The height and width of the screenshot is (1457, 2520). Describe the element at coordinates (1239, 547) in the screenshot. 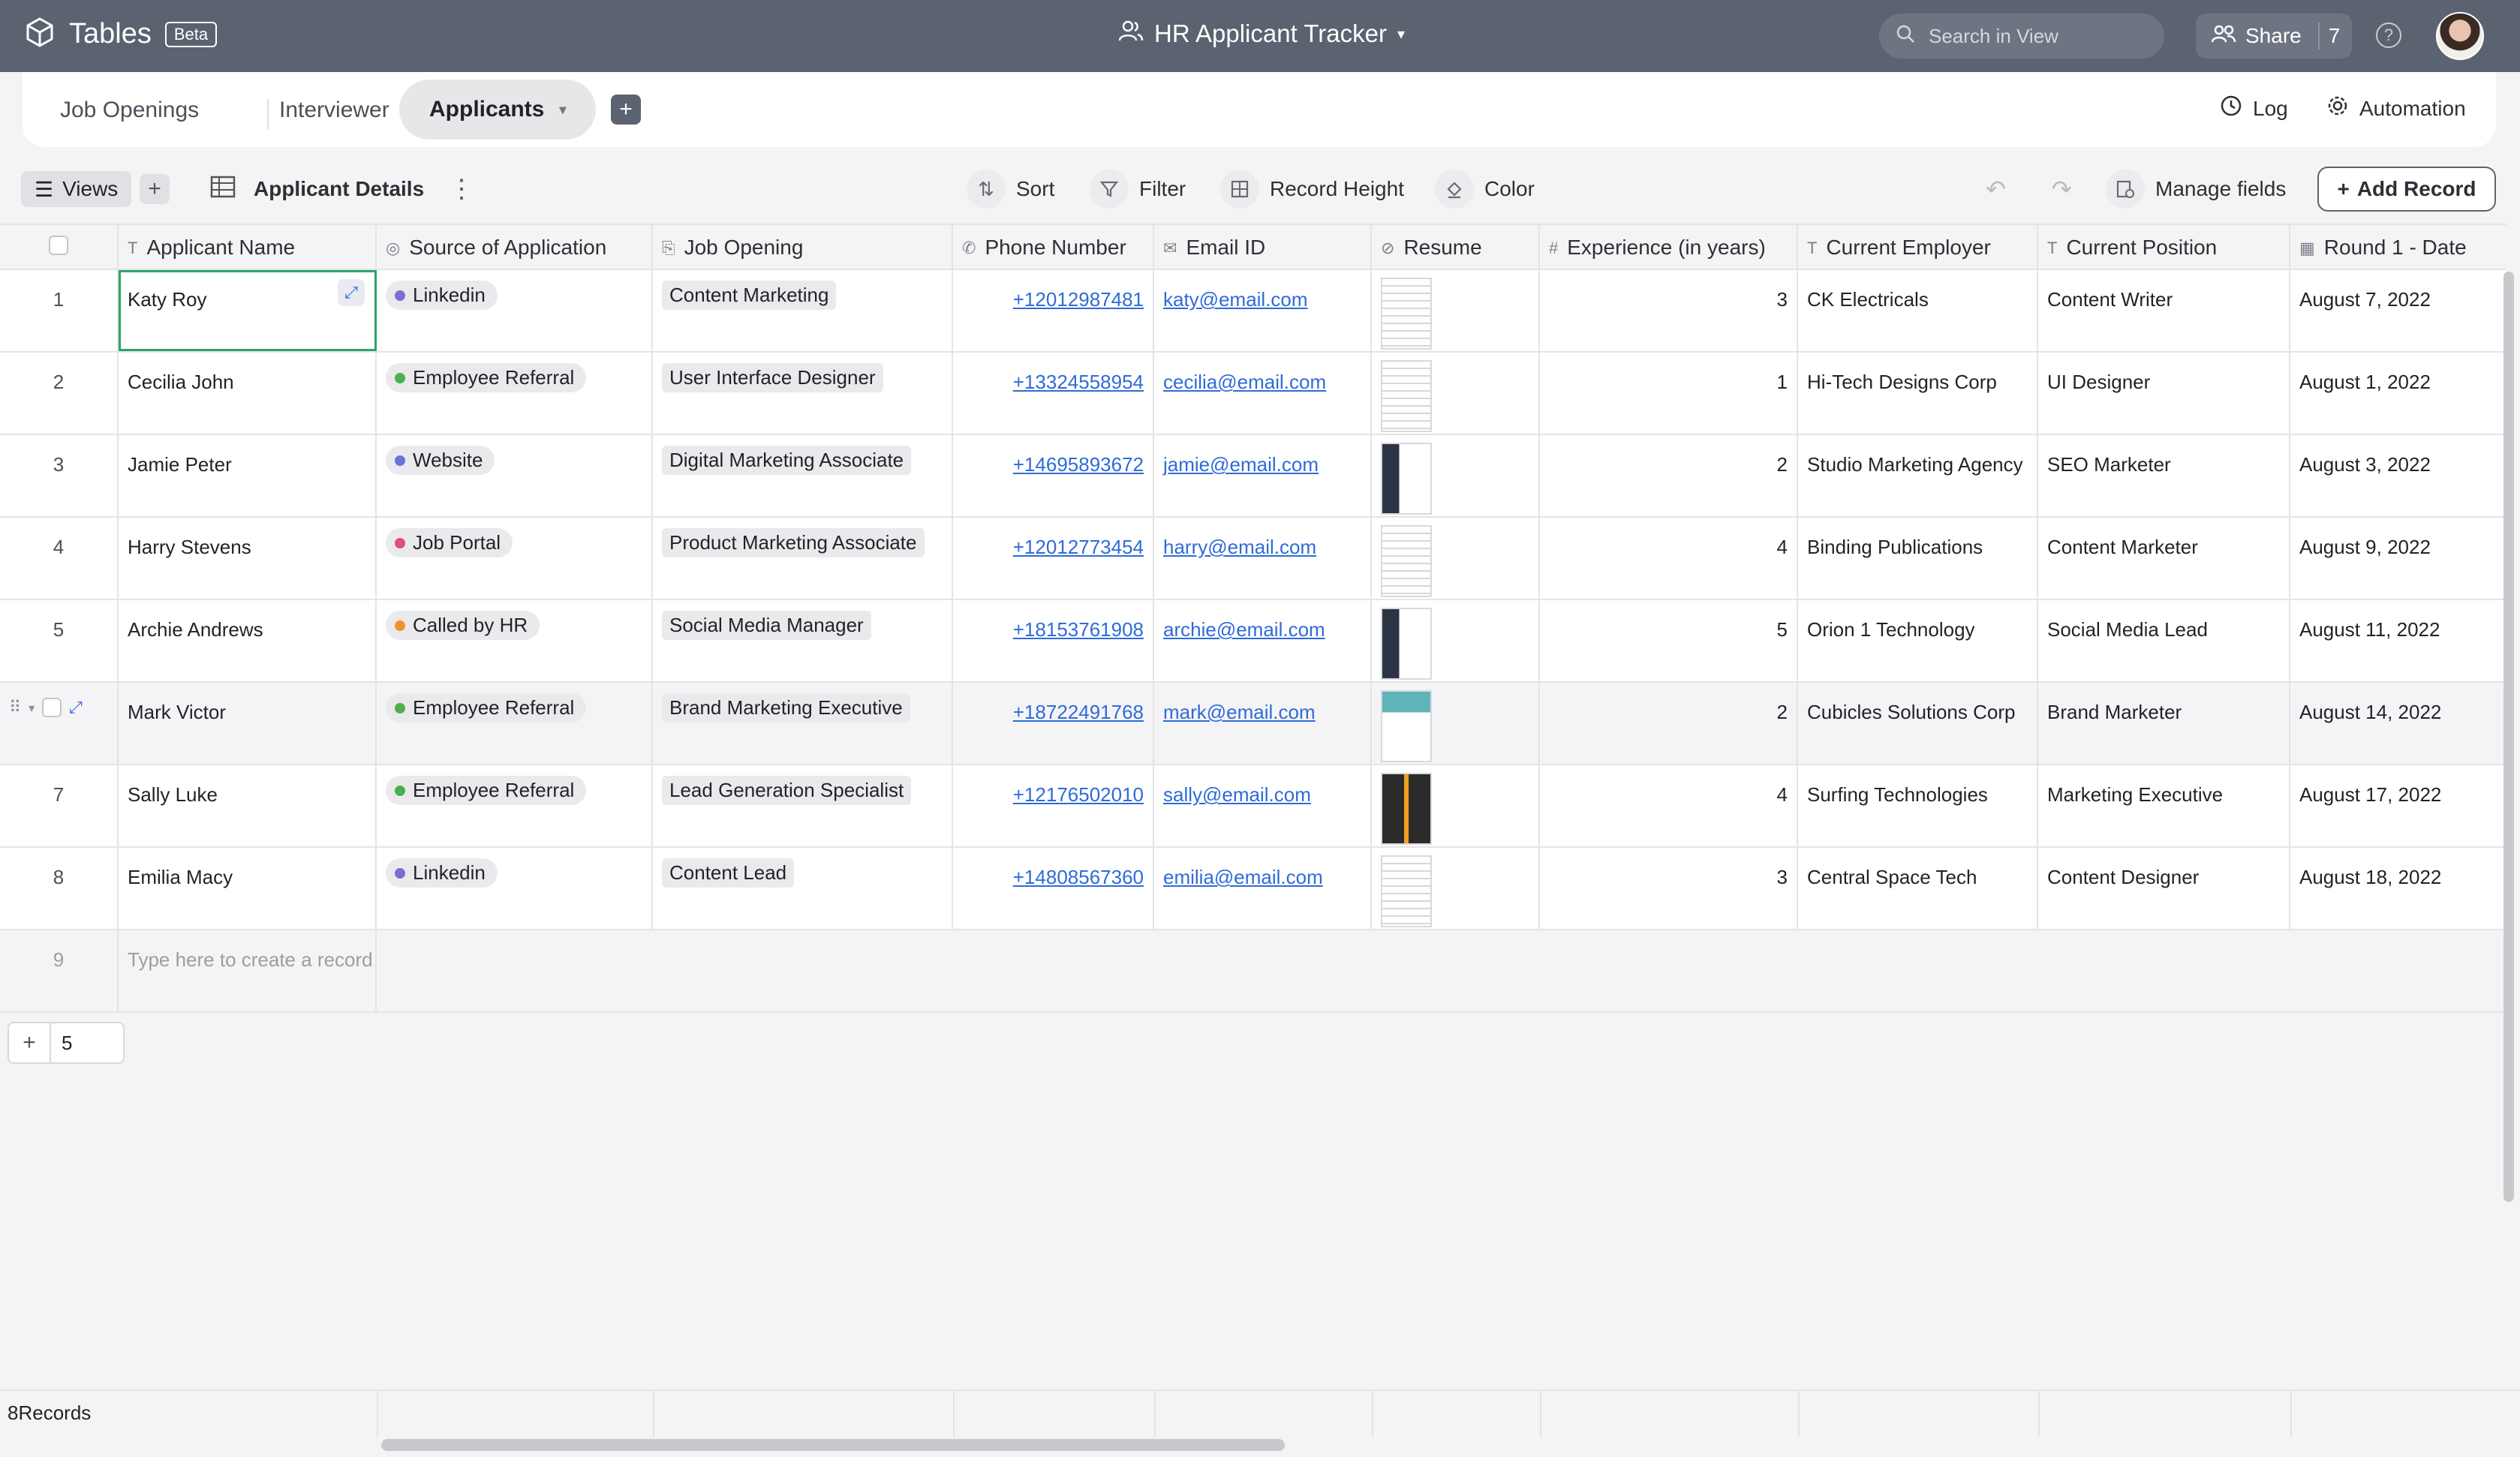

I see `email-link: harry@email.com` at that location.